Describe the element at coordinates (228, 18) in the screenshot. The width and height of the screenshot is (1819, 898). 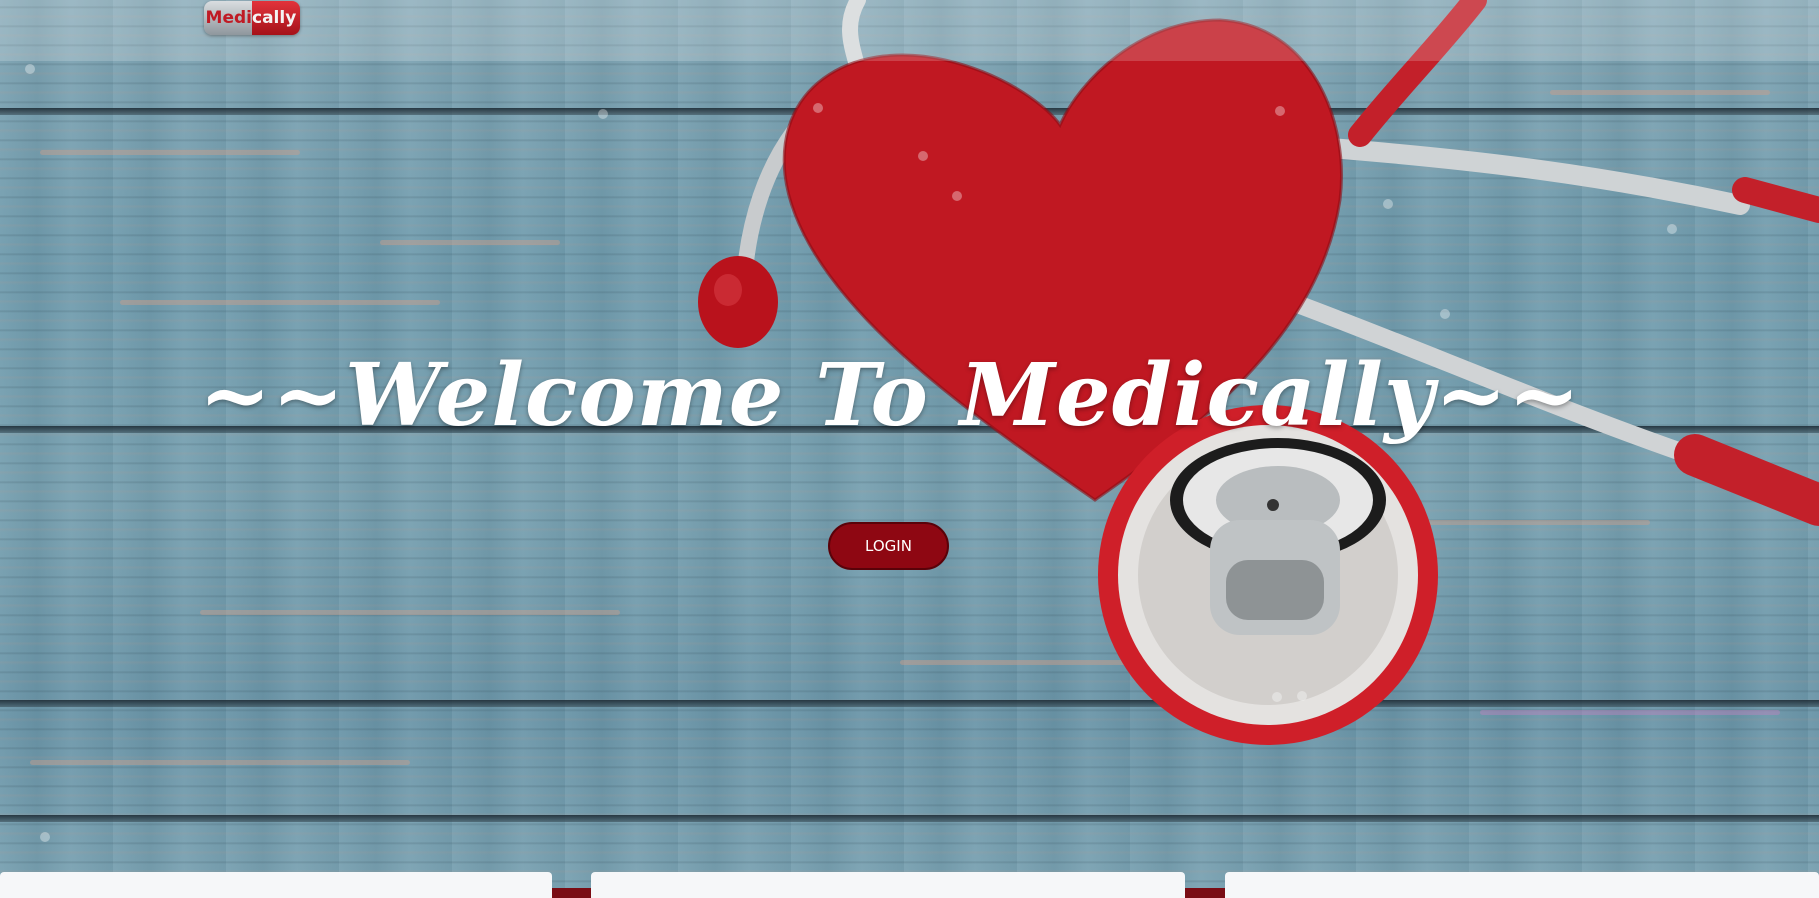
I see `logo-text-medi: Medi` at that location.